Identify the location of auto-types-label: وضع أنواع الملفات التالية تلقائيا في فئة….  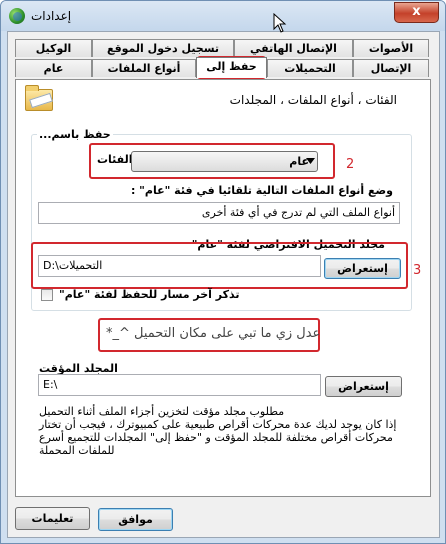
(261, 190).